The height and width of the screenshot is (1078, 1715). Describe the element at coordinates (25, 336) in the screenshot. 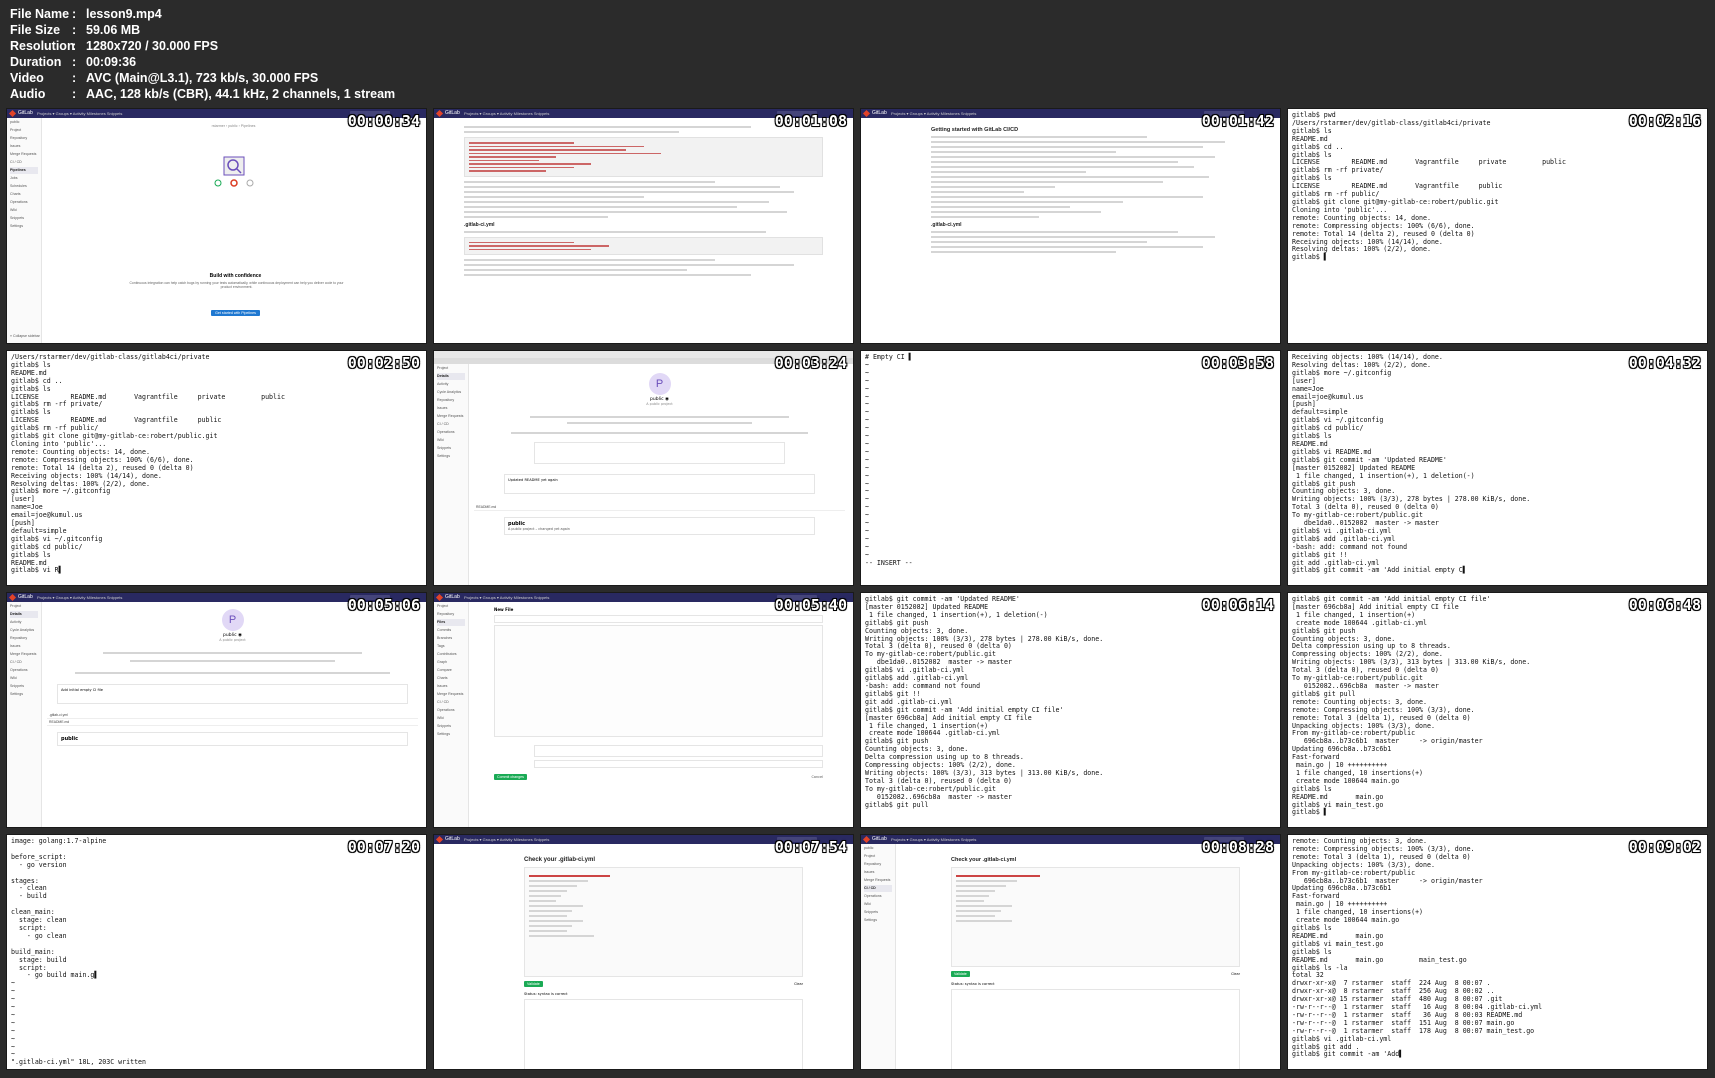

I see `collapse-sidebar: « Collapse sidebar` at that location.